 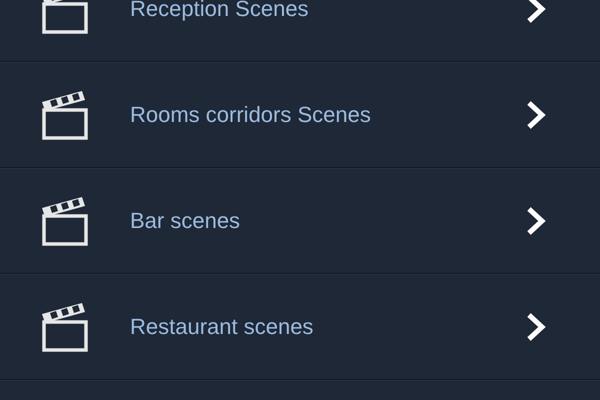 What do you see at coordinates (220, 11) in the screenshot?
I see `scene-label: Reception Scenes` at bounding box center [220, 11].